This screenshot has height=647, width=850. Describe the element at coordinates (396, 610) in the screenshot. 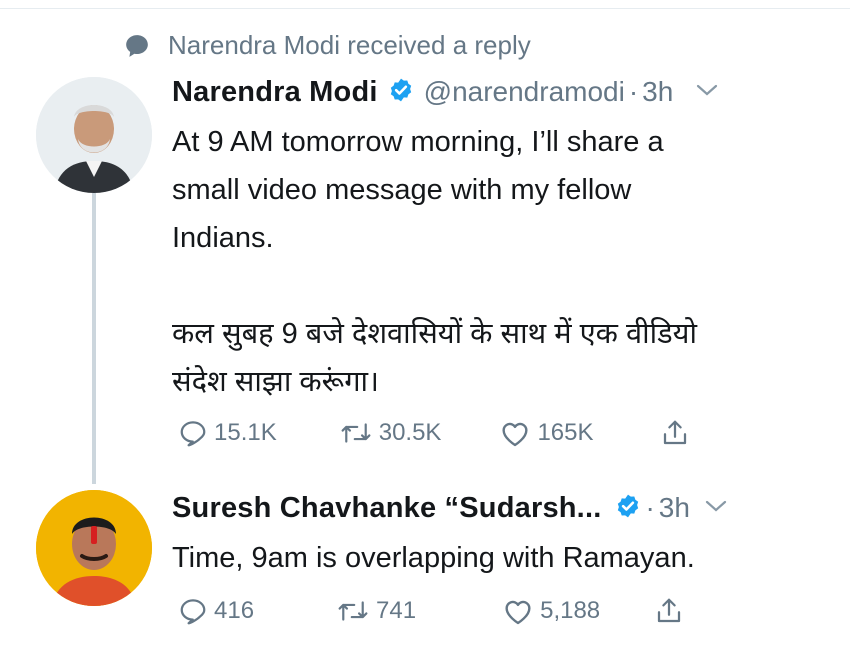

I see `retweet-count: 741` at that location.